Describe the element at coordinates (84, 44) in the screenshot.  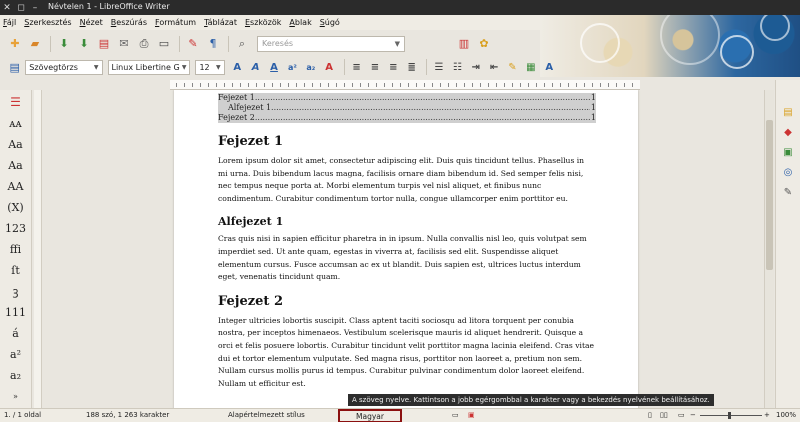
I see `save-as-icon: ⬇` at that location.